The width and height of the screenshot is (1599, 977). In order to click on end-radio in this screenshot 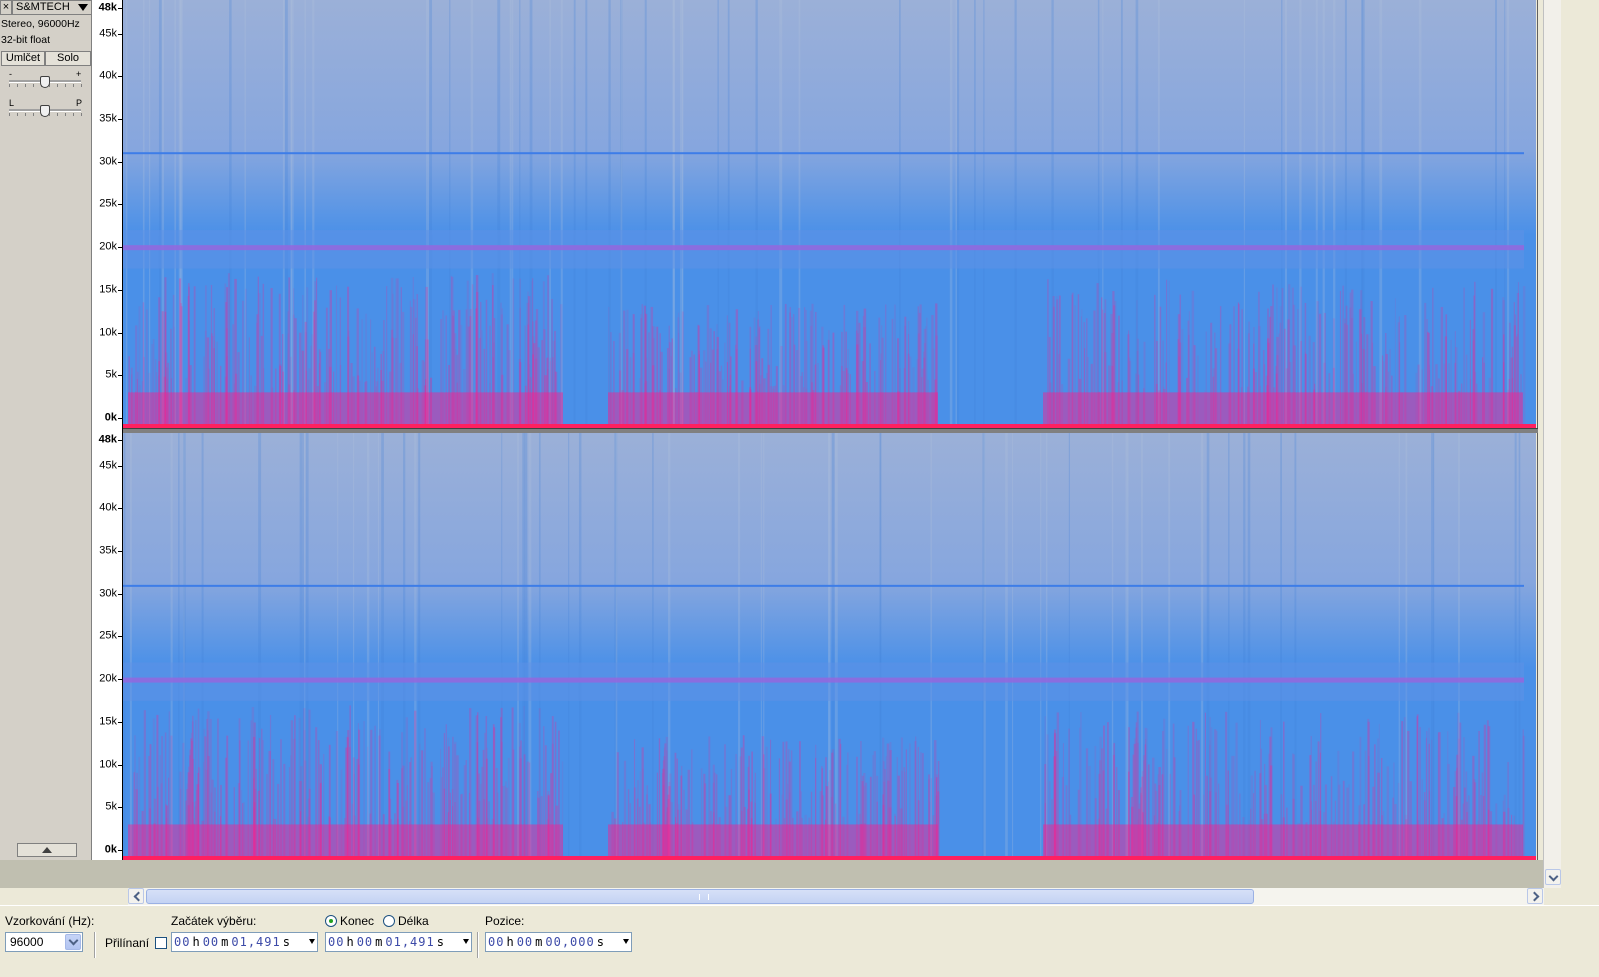, I will do `click(331, 921)`.